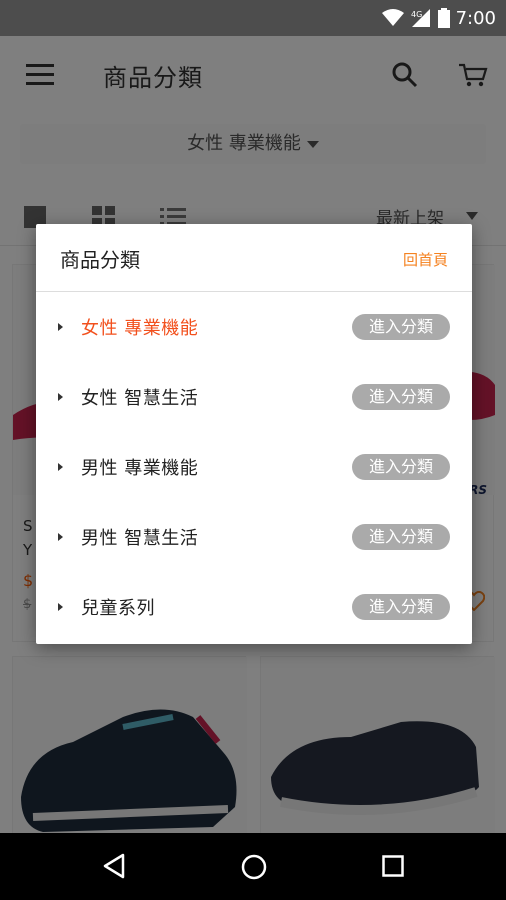  Describe the element at coordinates (100, 260) in the screenshot. I see `dialog-title: 商品分類` at that location.